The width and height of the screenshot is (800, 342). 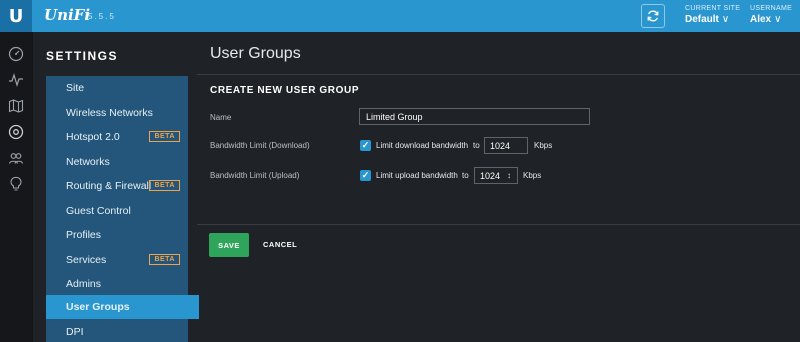 I want to click on logo-mark: U, so click(x=16, y=16).